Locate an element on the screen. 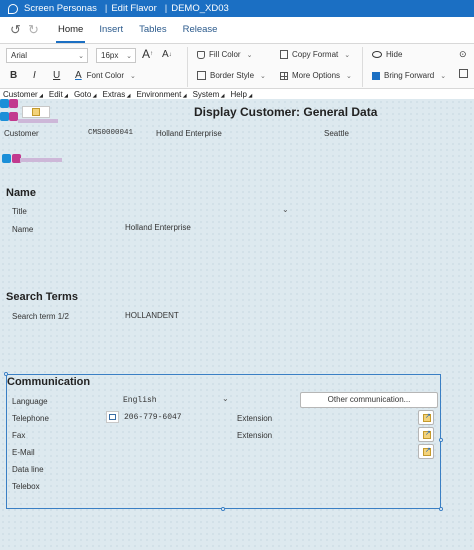  search-terms-heading: Search Terms is located at coordinates (42, 297).